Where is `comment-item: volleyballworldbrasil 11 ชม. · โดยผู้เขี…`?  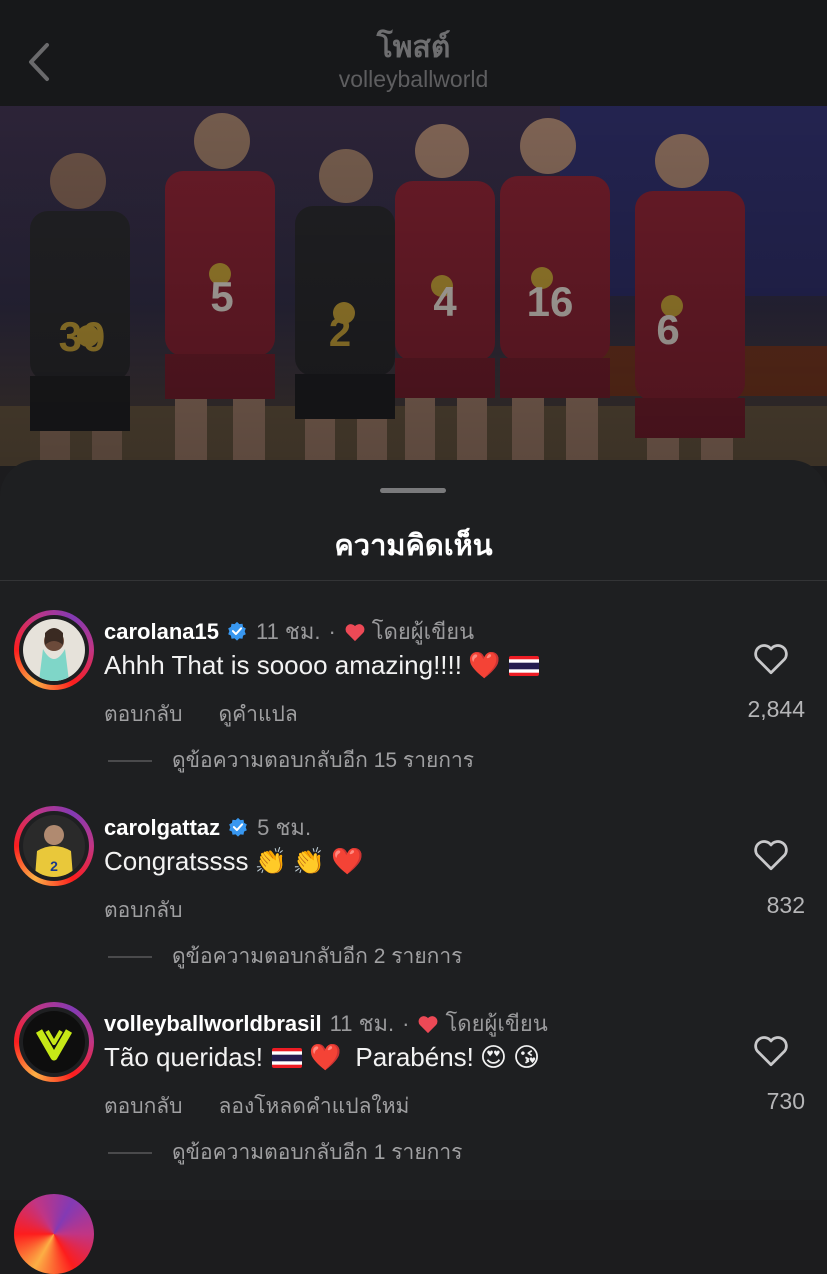
comment-item: volleyballworldbrasil 11 ชม. · โดยผู้เขี… is located at coordinates (413, 1097).